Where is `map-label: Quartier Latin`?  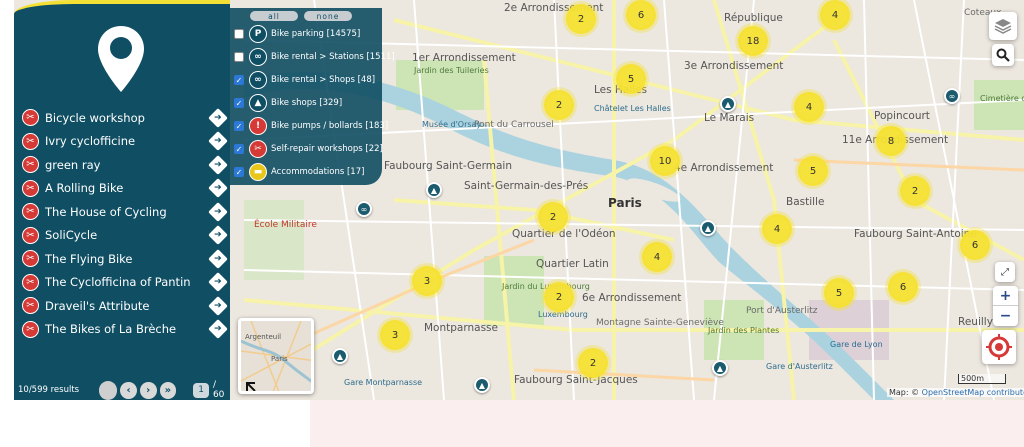 map-label: Quartier Latin is located at coordinates (572, 264).